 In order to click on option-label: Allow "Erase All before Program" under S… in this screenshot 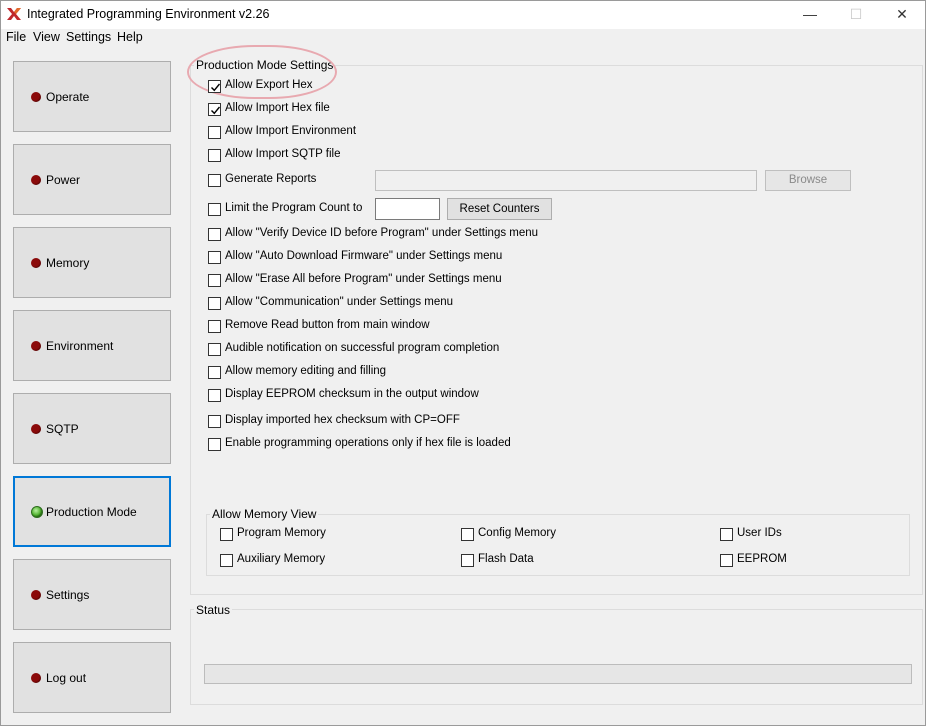, I will do `click(363, 279)`.